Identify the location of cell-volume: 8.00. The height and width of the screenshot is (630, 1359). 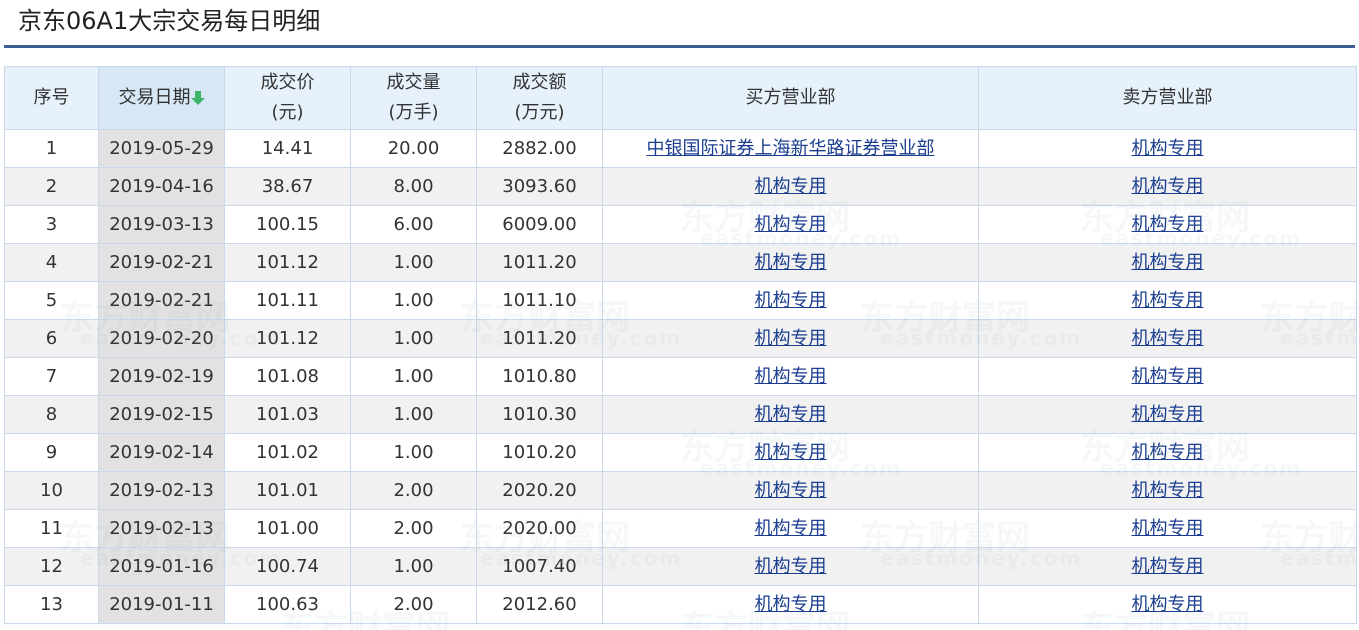
(413, 186).